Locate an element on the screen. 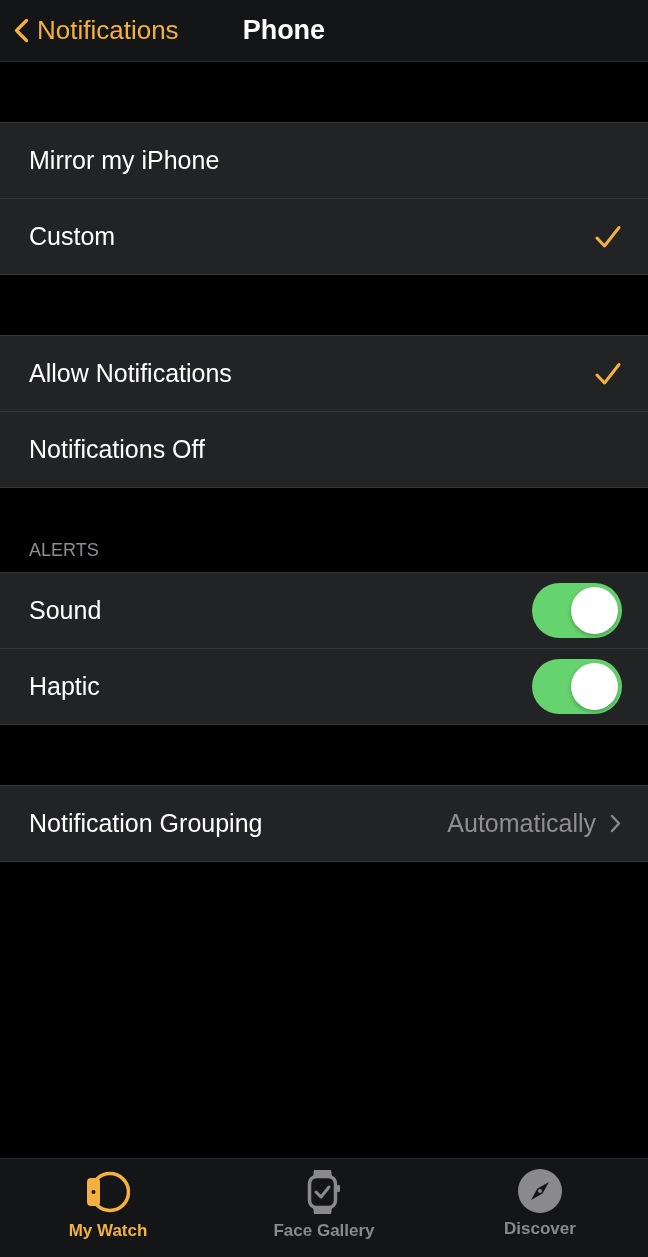 The height and width of the screenshot is (1257, 648). section-header: ALERTS is located at coordinates (63, 550).